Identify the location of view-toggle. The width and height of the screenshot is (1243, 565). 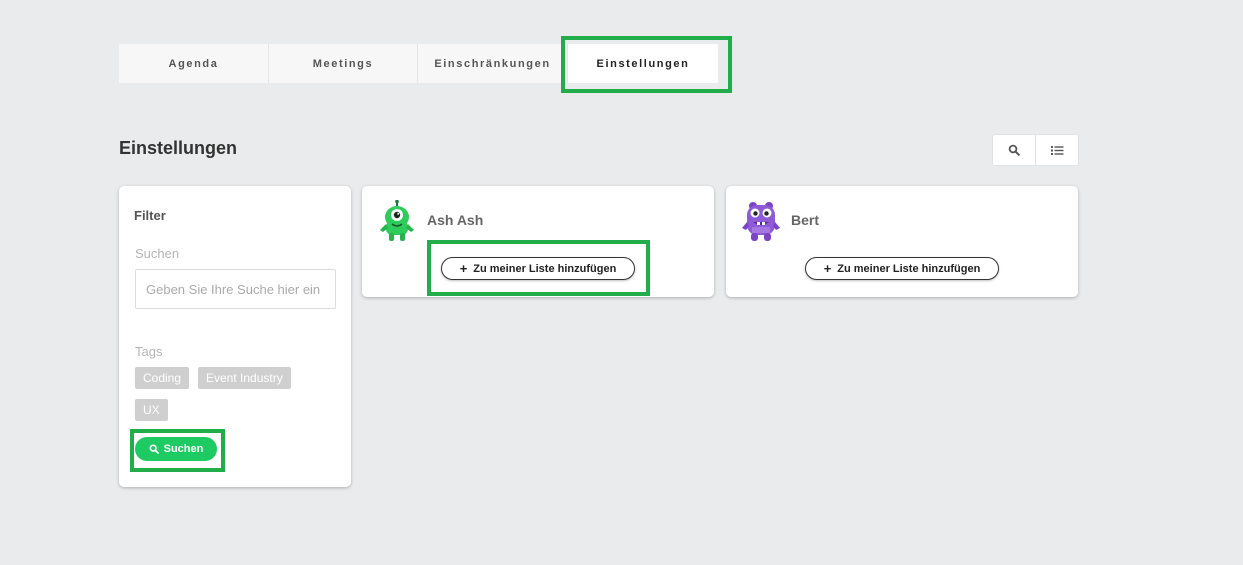
(1035, 150).